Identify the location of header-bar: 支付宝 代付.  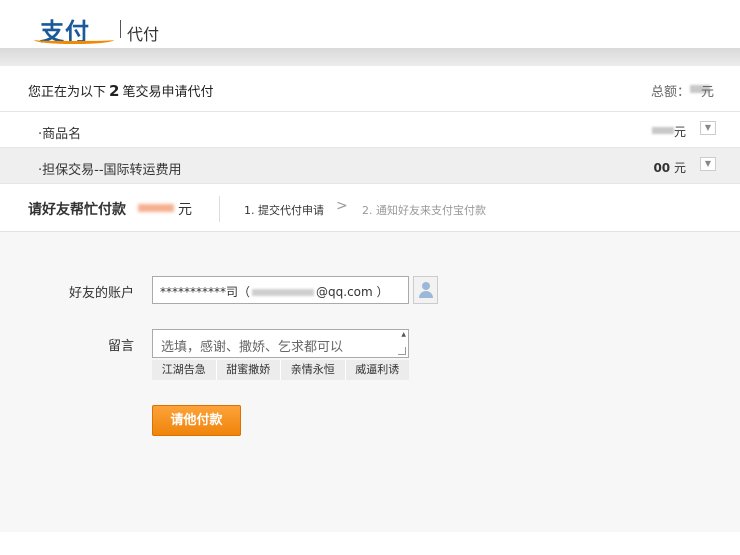
(370, 40).